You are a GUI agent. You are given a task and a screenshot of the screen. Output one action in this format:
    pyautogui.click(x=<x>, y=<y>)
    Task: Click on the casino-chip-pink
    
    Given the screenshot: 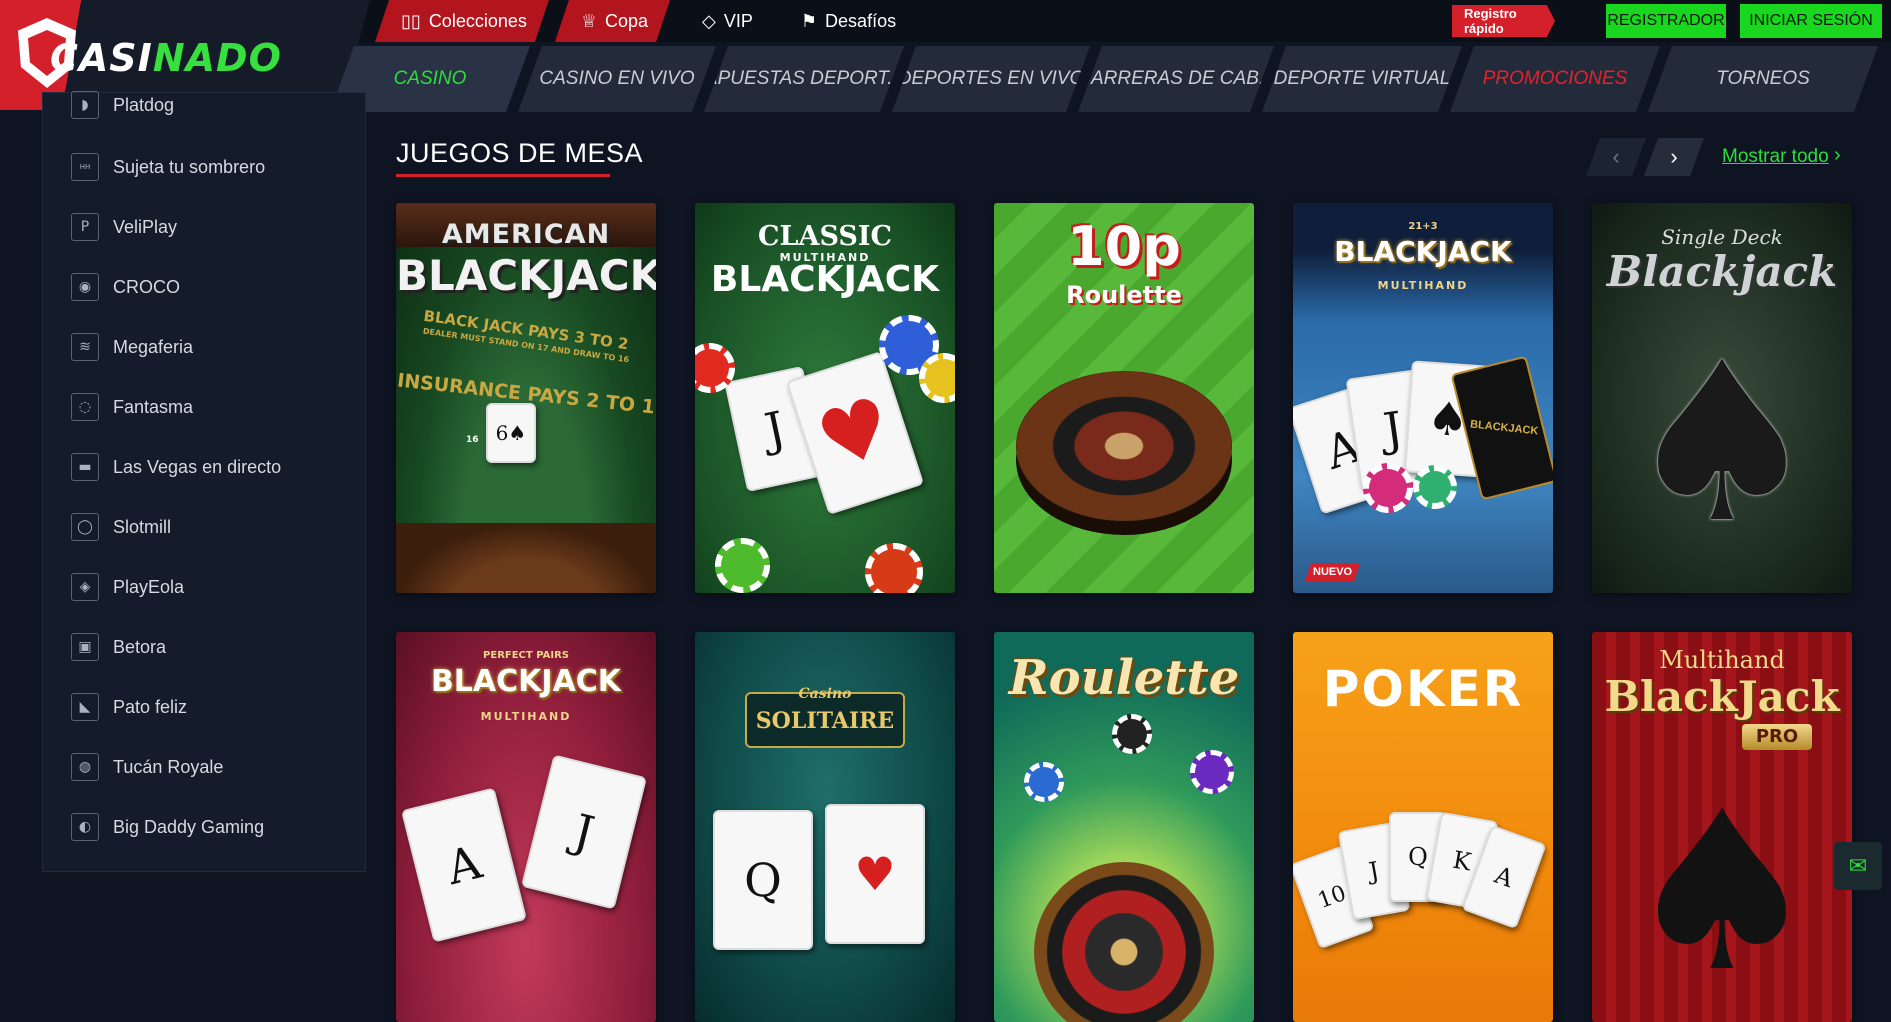 What is the action you would take?
    pyautogui.click(x=1388, y=488)
    